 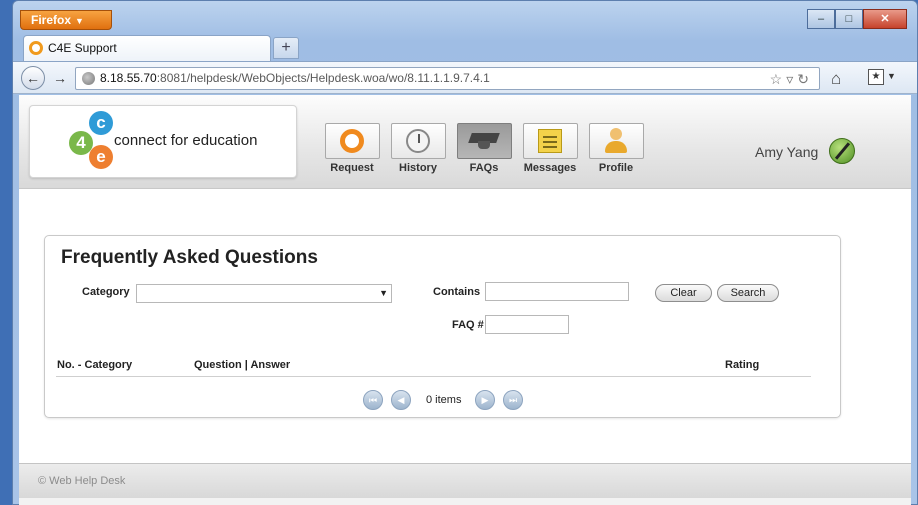 I want to click on footer-strip, so click(x=465, y=501).